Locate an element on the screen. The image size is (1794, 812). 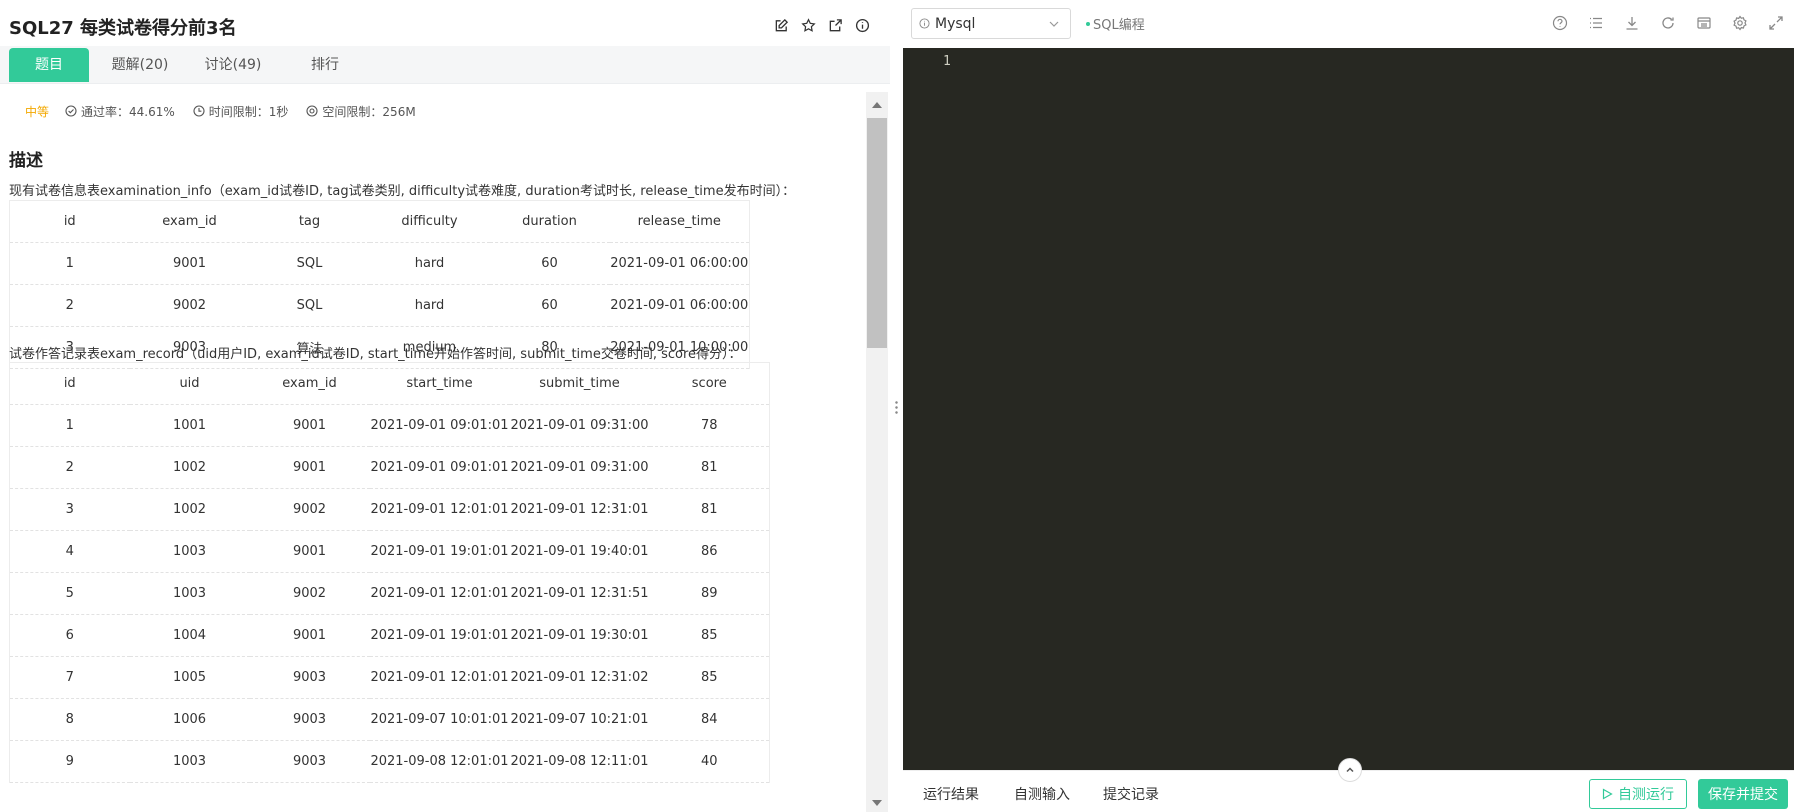
column-header: id is located at coordinates (69, 221).